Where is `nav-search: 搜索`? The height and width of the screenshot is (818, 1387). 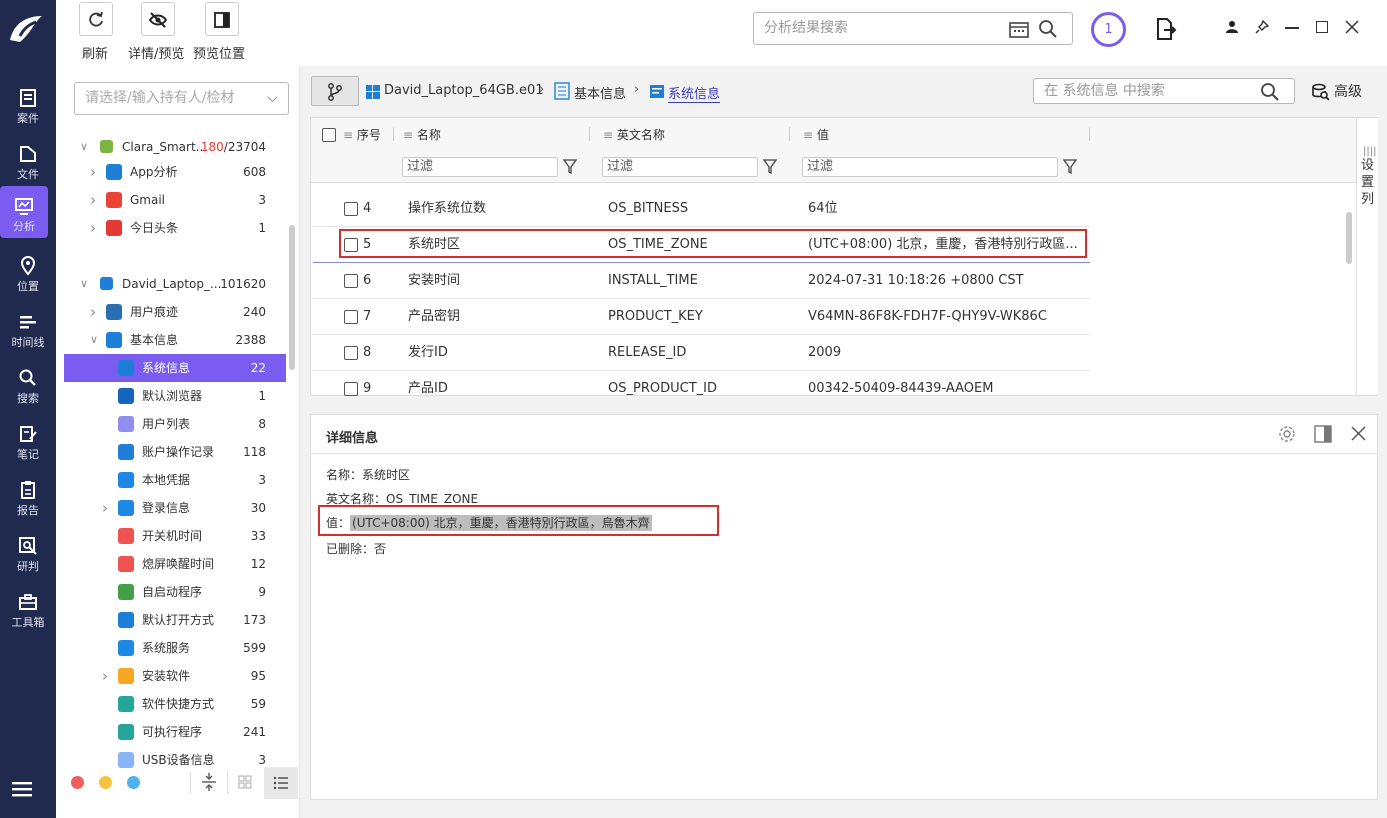 nav-search: 搜索 is located at coordinates (28, 383).